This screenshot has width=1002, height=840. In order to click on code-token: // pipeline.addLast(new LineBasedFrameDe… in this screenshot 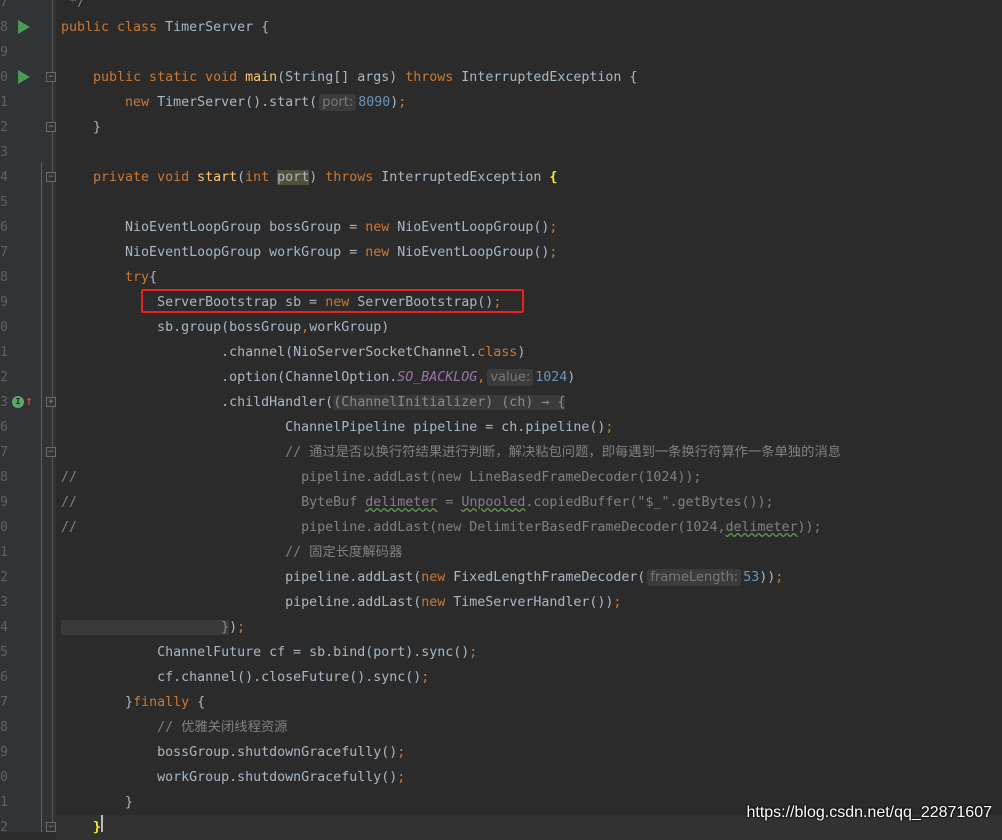, I will do `click(381, 477)`.